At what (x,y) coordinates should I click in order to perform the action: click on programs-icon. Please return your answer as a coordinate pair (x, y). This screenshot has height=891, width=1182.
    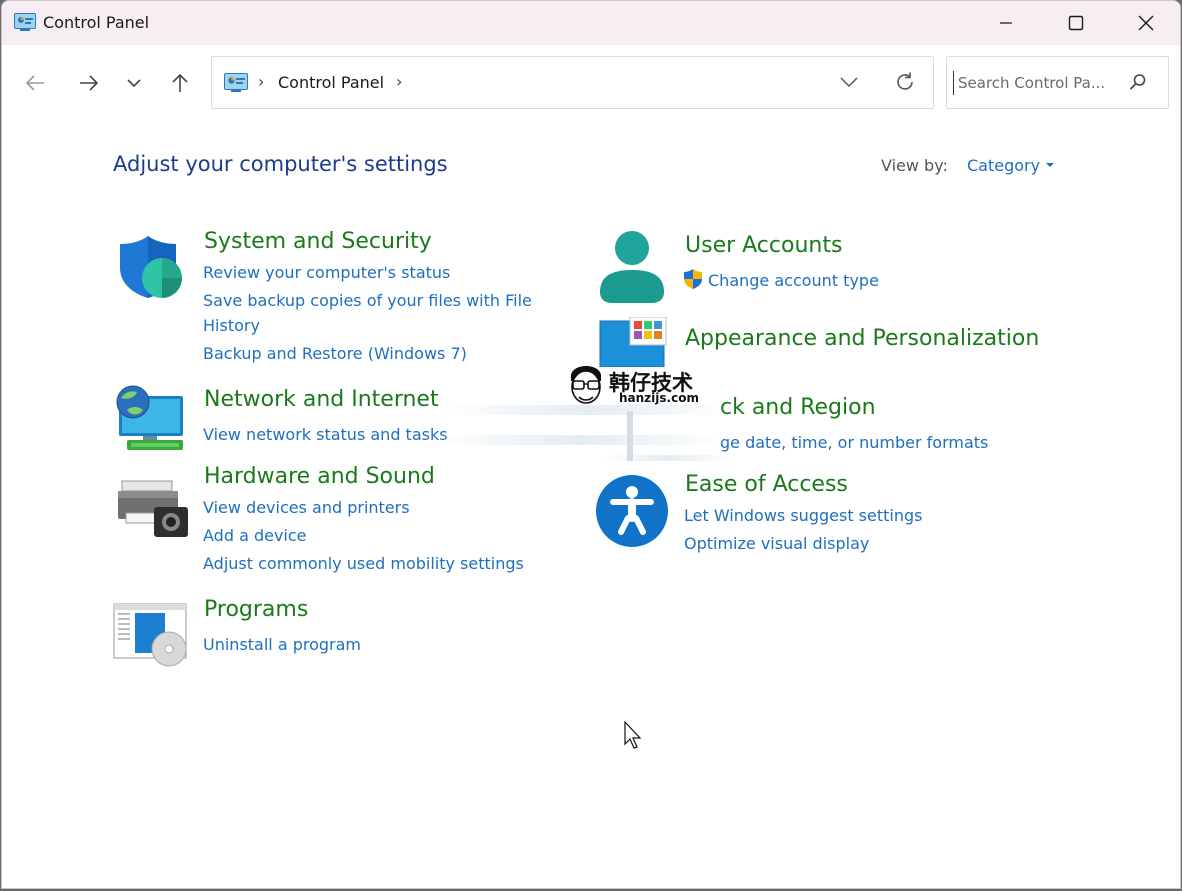
    Looking at the image, I should click on (151, 636).